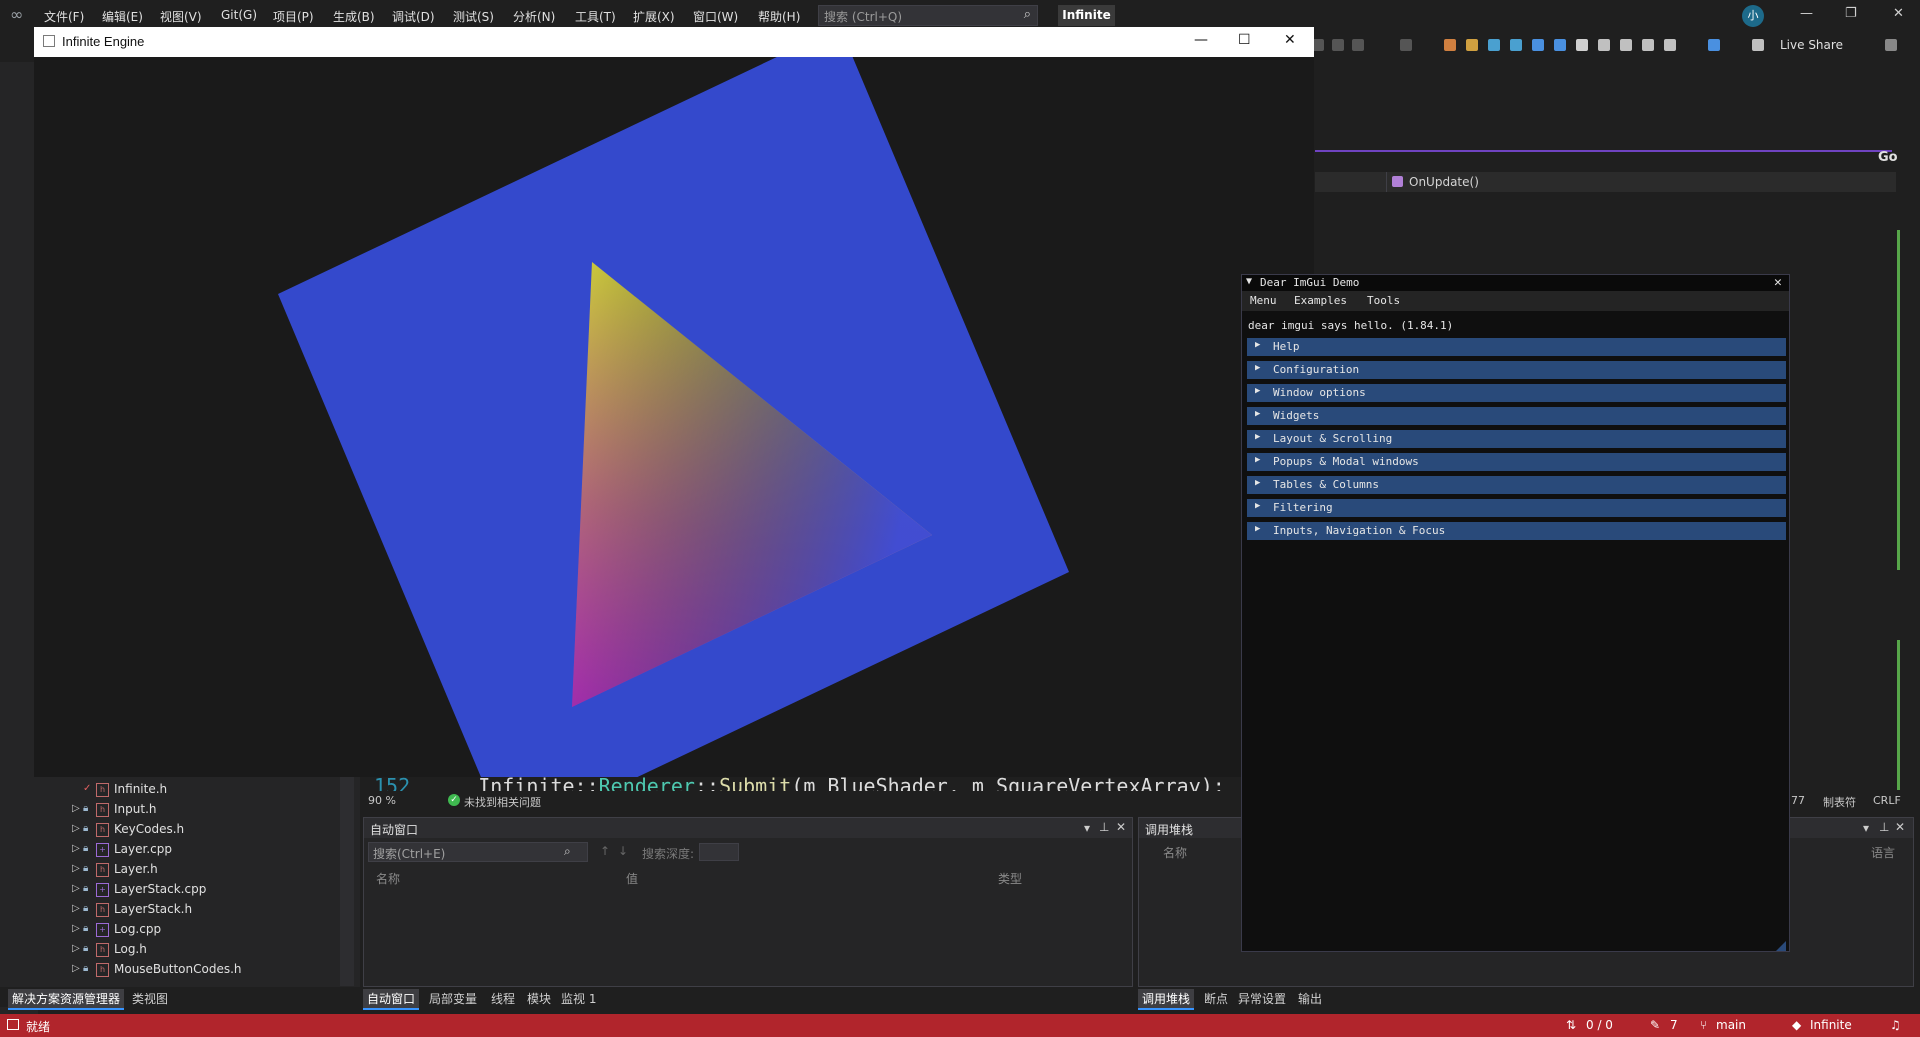 The width and height of the screenshot is (1920, 1037). I want to click on toolbar-refresh-icon, so click(1358, 45).